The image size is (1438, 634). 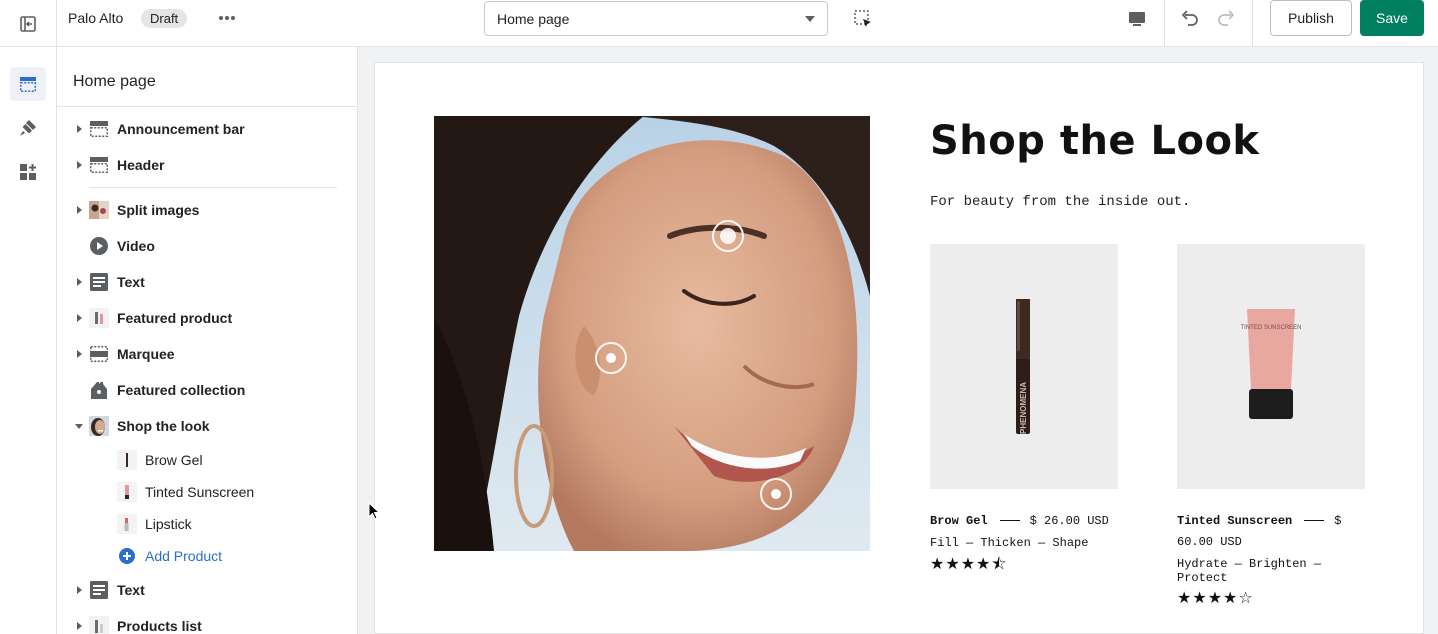 I want to click on sidebar-item-announcement-bar: Announcement bar, so click(x=207, y=129).